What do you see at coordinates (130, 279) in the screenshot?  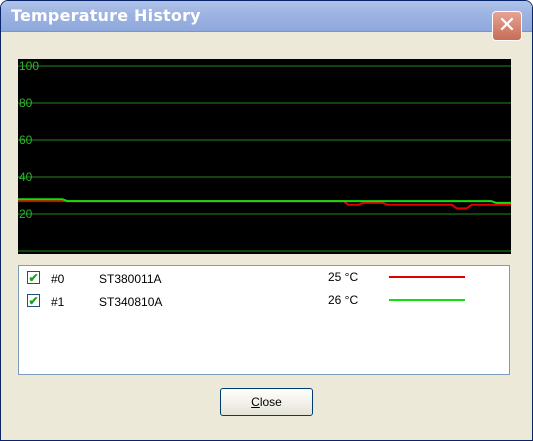 I see `drive-0-model: ST380011A` at bounding box center [130, 279].